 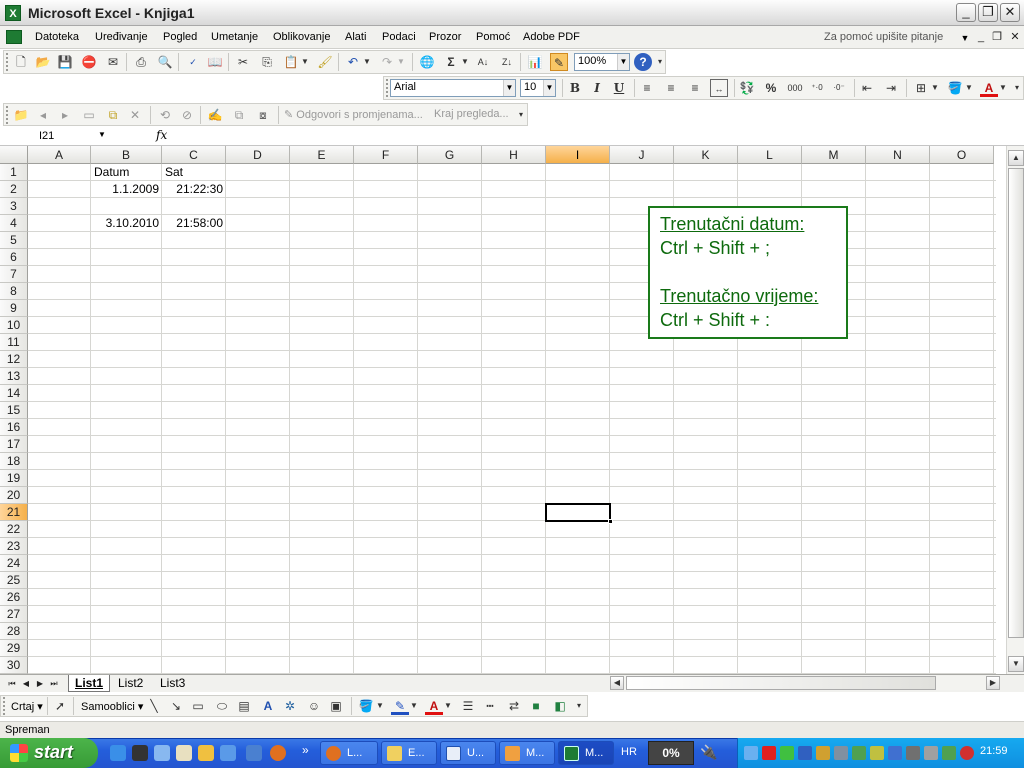 What do you see at coordinates (14, 342) in the screenshot?
I see `row-header-11: 11` at bounding box center [14, 342].